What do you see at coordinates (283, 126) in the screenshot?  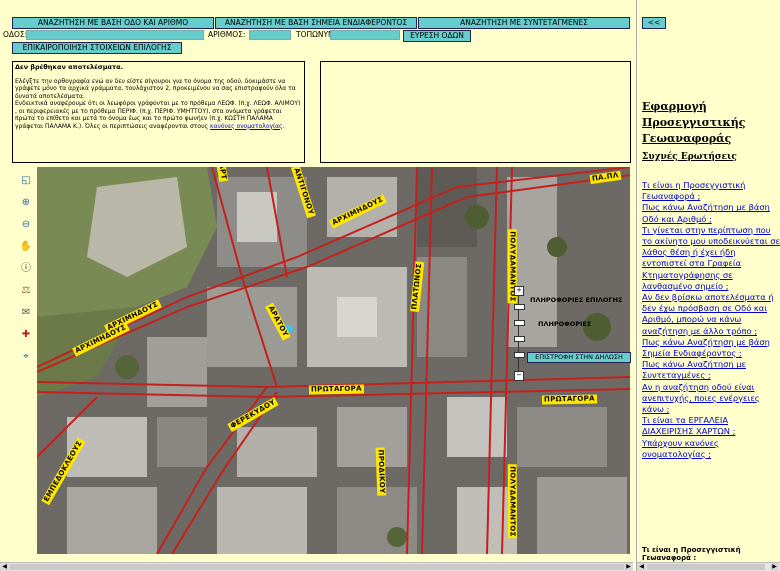 I see `results-tail: .` at bounding box center [283, 126].